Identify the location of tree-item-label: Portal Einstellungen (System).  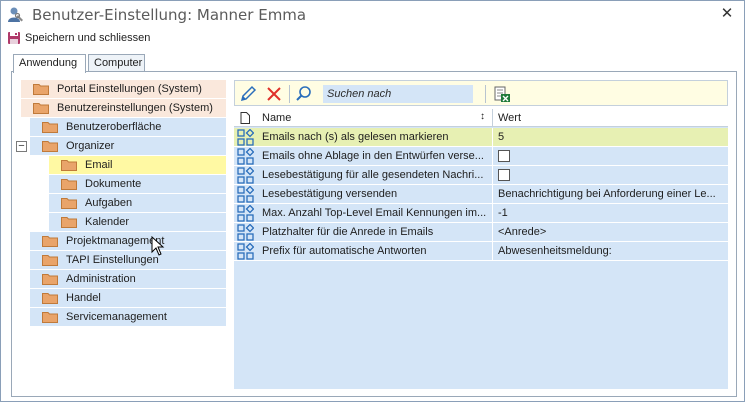
(129, 89).